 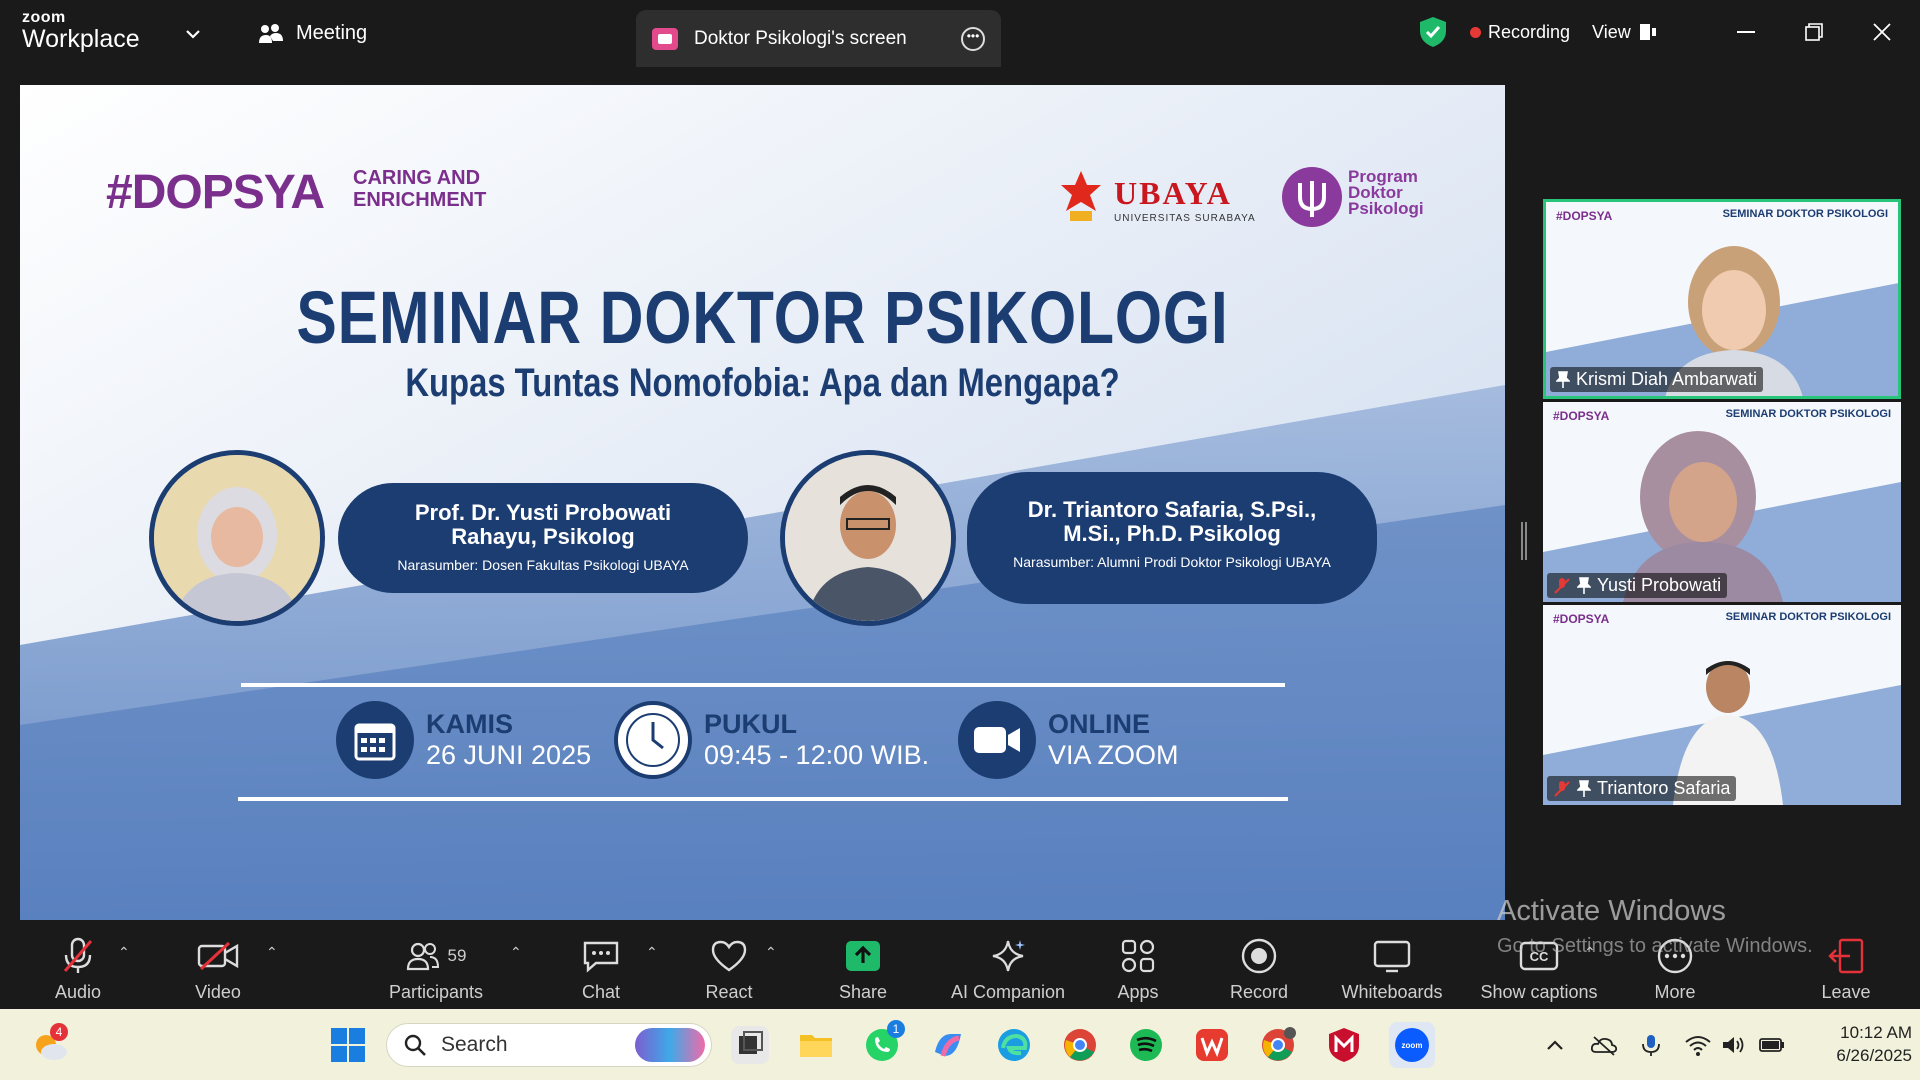 What do you see at coordinates (218, 956) in the screenshot?
I see `video-off-icon` at bounding box center [218, 956].